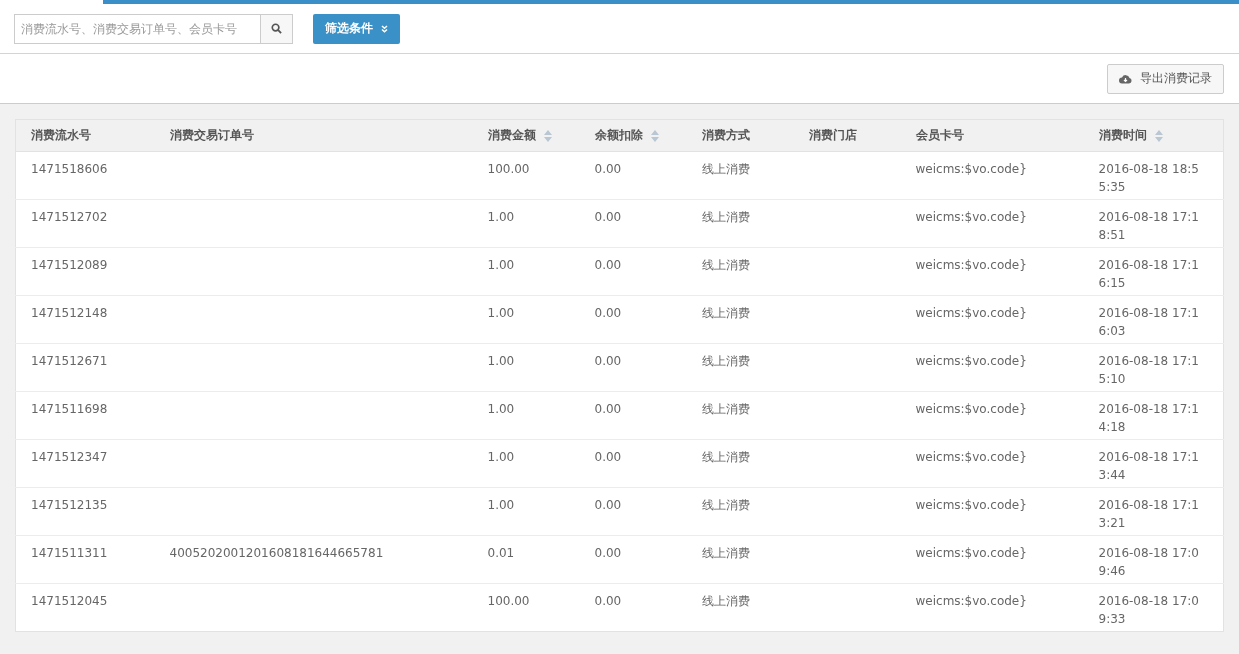  I want to click on cloud-download-icon, so click(1125, 78).